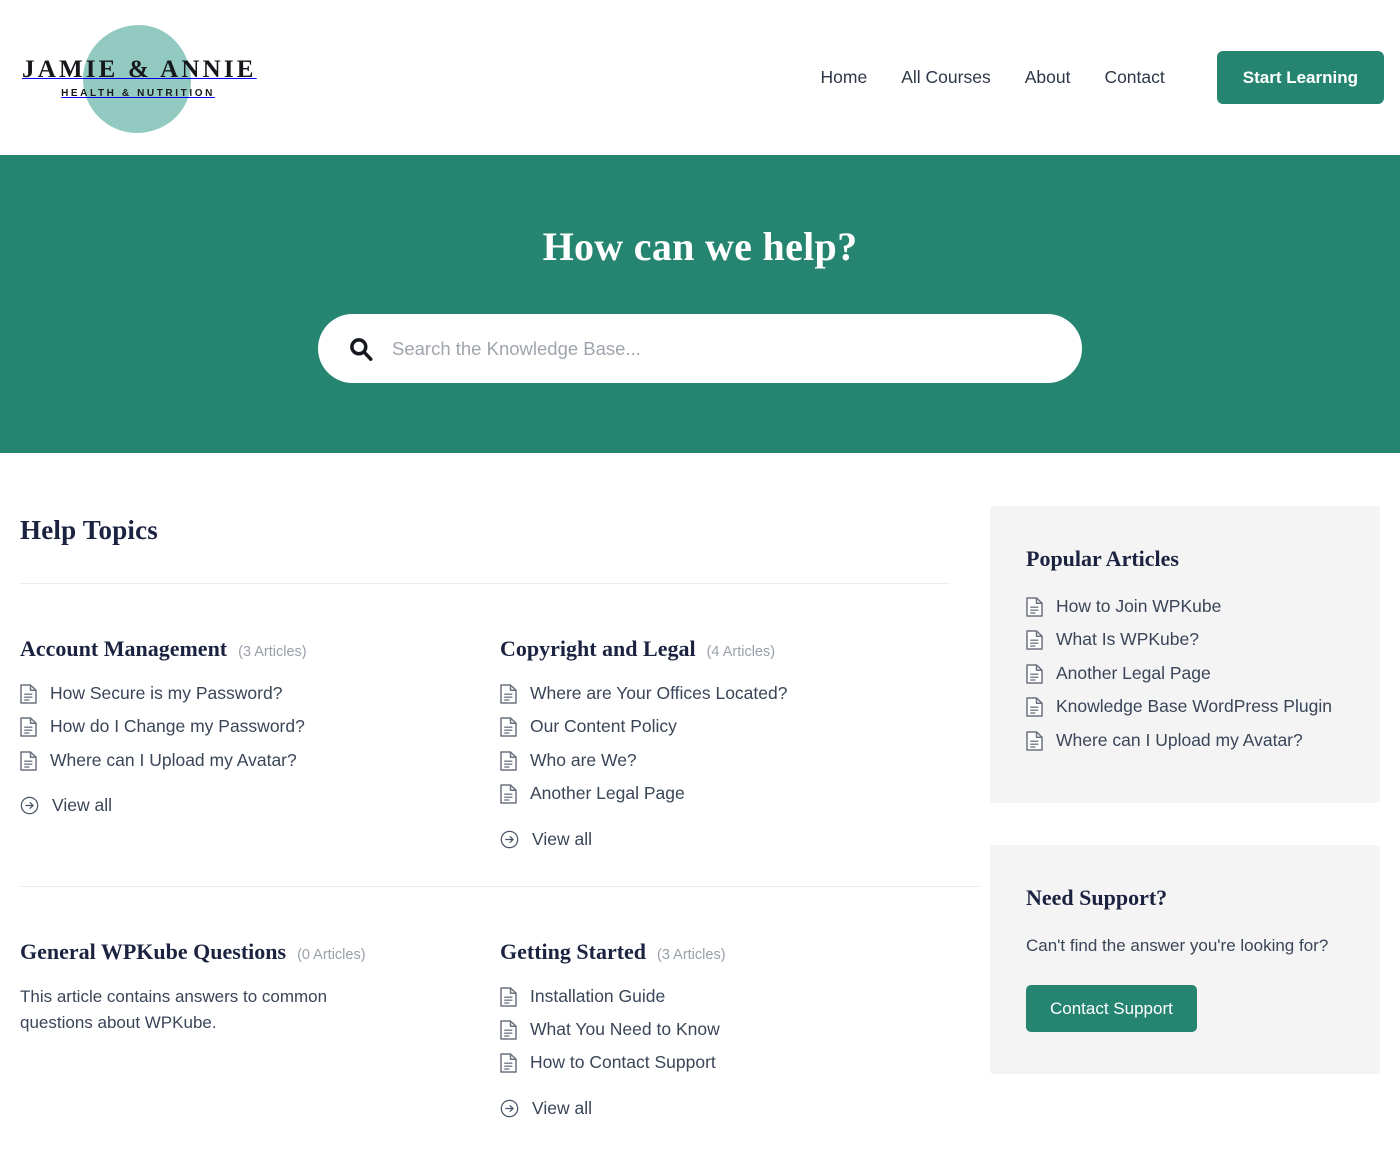 This screenshot has height=1152, width=1400. I want to click on article-link: Installation Guide, so click(597, 996).